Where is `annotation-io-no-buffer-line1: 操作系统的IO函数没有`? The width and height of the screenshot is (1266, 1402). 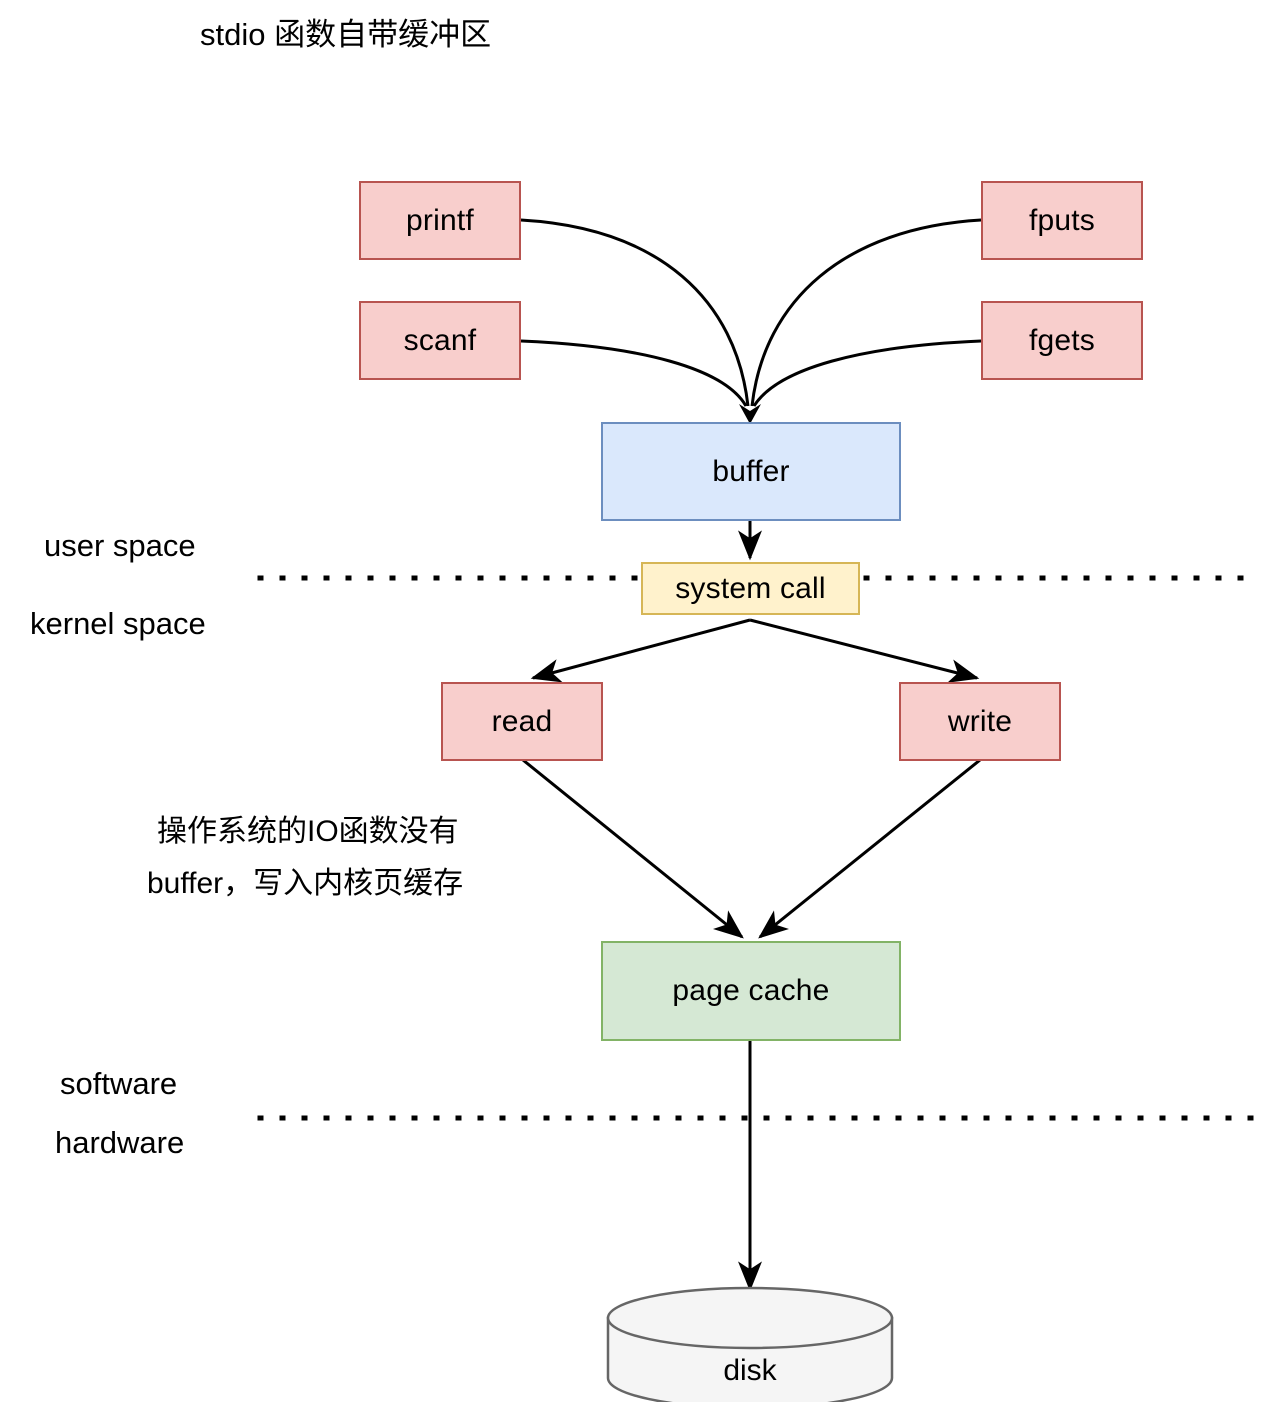
annotation-io-no-buffer-line1: 操作系统的IO函数没有 is located at coordinates (308, 831).